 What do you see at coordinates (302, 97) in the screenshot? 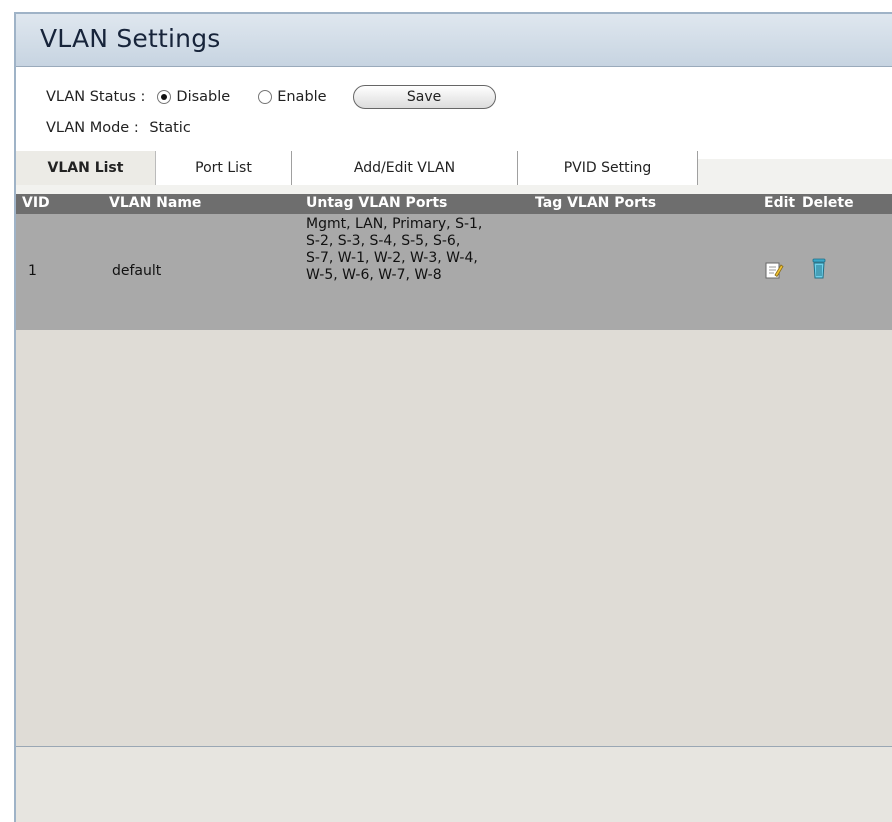
I see `enable-label: Enable` at bounding box center [302, 97].